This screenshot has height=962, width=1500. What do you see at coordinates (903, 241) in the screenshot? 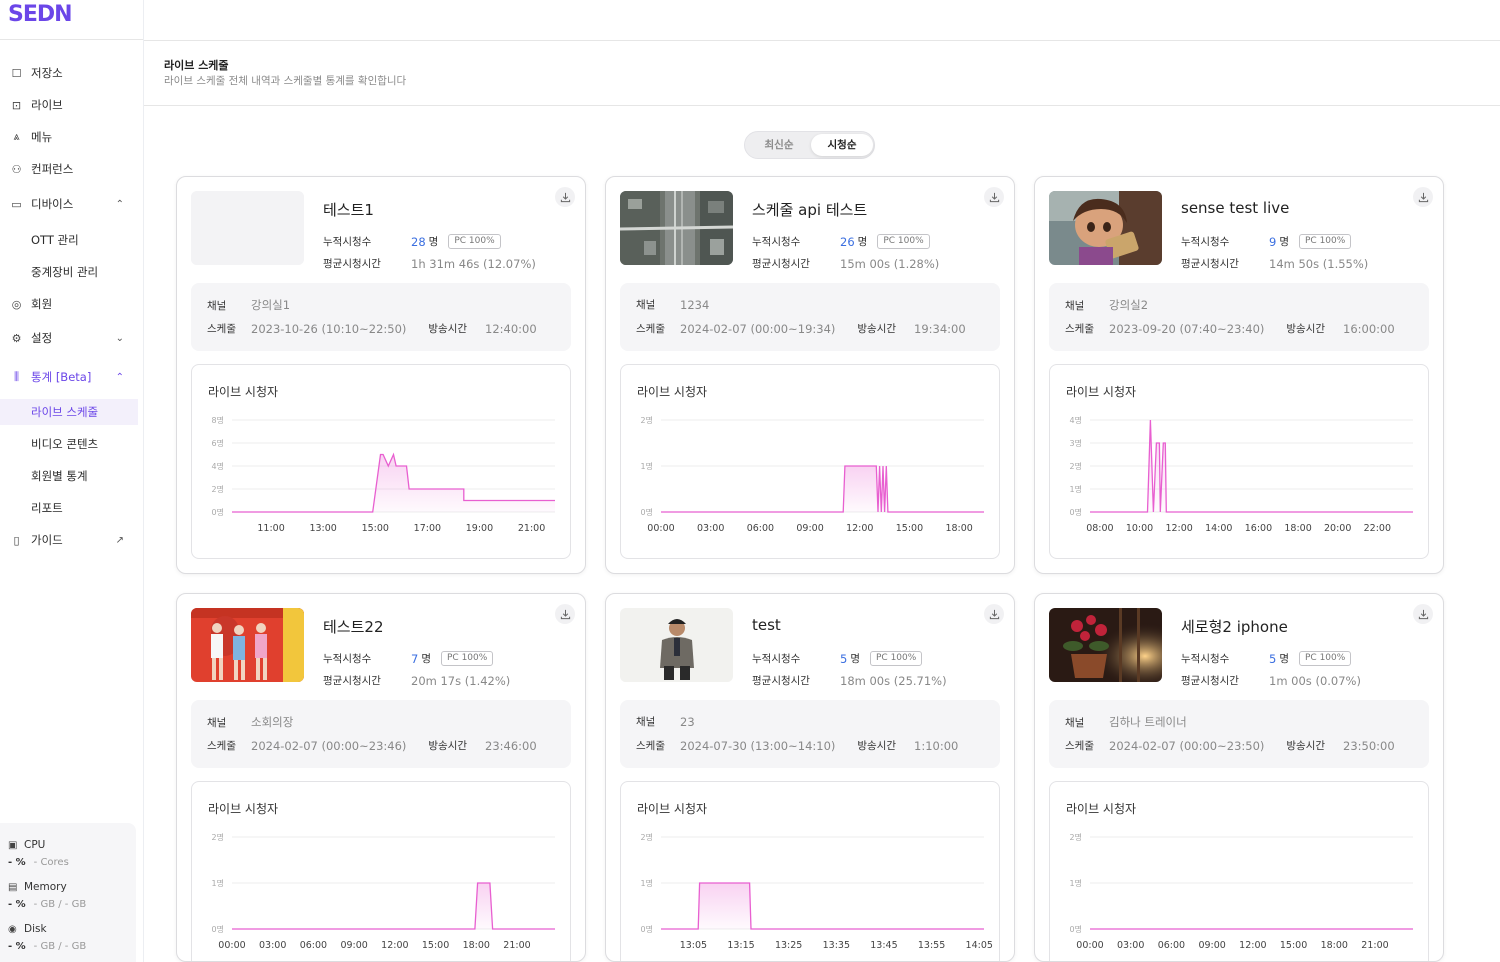
I see `device-ratio-badge: PC 100%` at bounding box center [903, 241].